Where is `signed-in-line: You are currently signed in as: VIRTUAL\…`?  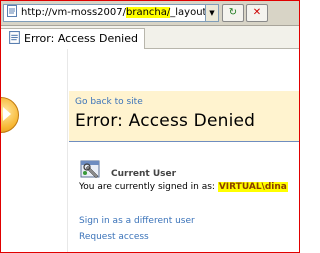
signed-in-line: You are currently signed in as: VIRTUAL\… is located at coordinates (183, 187).